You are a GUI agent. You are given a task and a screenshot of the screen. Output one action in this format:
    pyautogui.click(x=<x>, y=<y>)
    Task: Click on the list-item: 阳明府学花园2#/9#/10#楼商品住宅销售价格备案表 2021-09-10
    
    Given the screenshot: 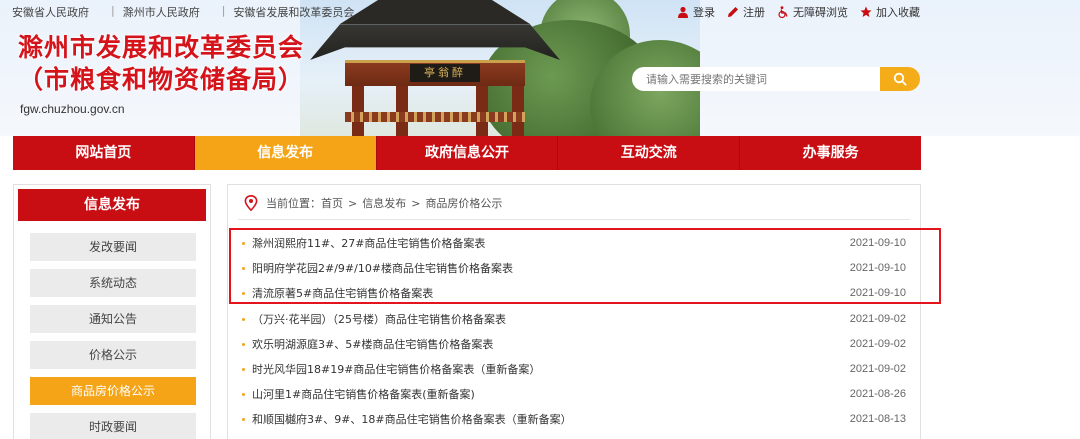 What is the action you would take?
    pyautogui.click(x=574, y=268)
    